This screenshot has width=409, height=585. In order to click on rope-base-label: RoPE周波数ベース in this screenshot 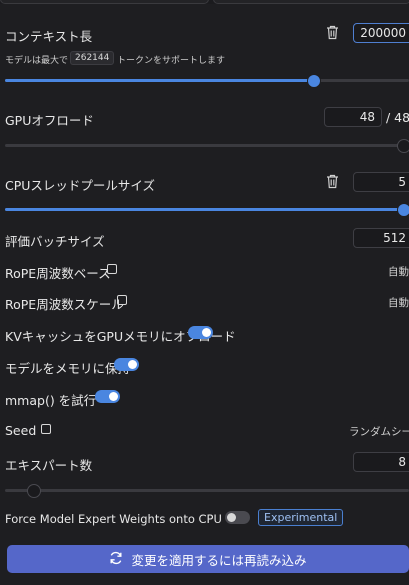, I will do `click(58, 273)`.